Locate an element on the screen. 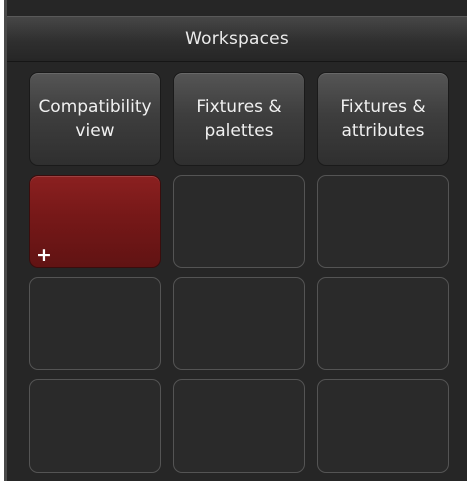 This screenshot has width=467, height=481. panel-header: Workspaces is located at coordinates (237, 39).